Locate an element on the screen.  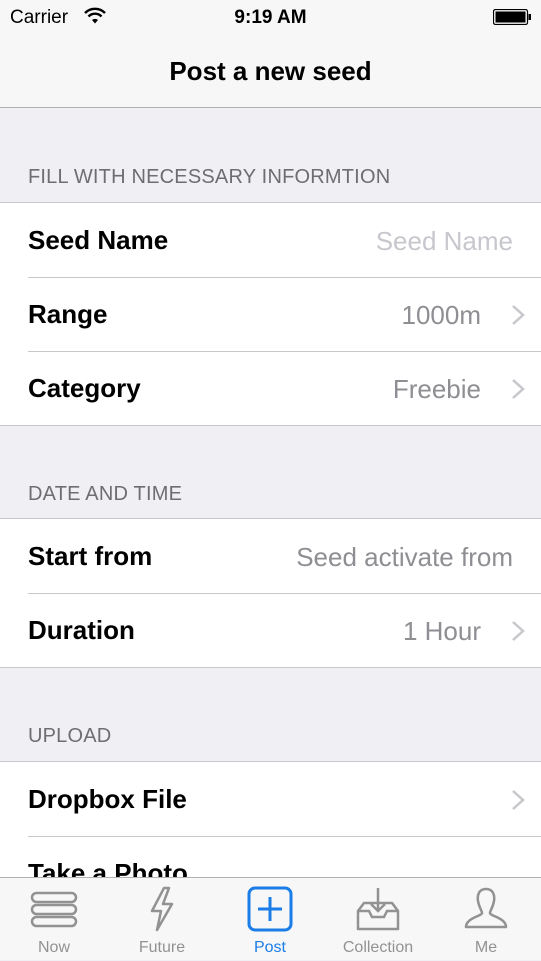
tab-future: Future is located at coordinates (162, 919).